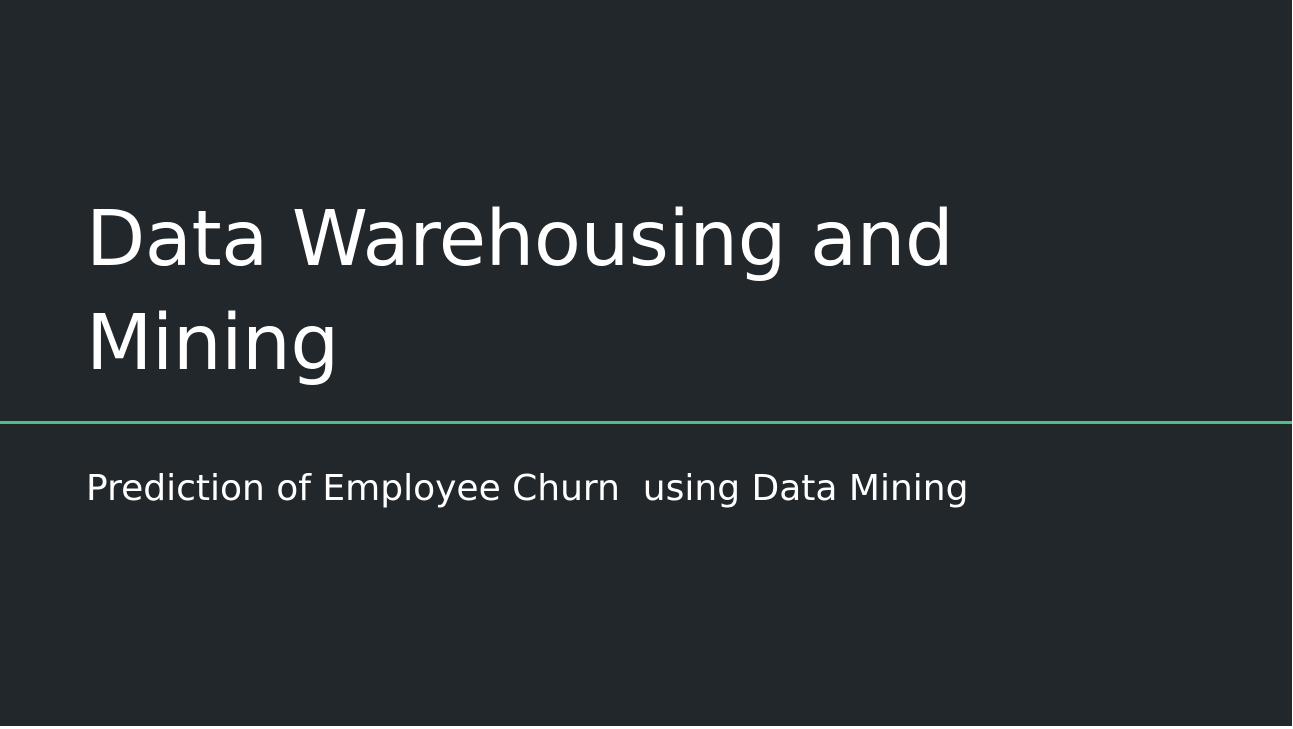  I want to click on accent-divider, so click(646, 422).